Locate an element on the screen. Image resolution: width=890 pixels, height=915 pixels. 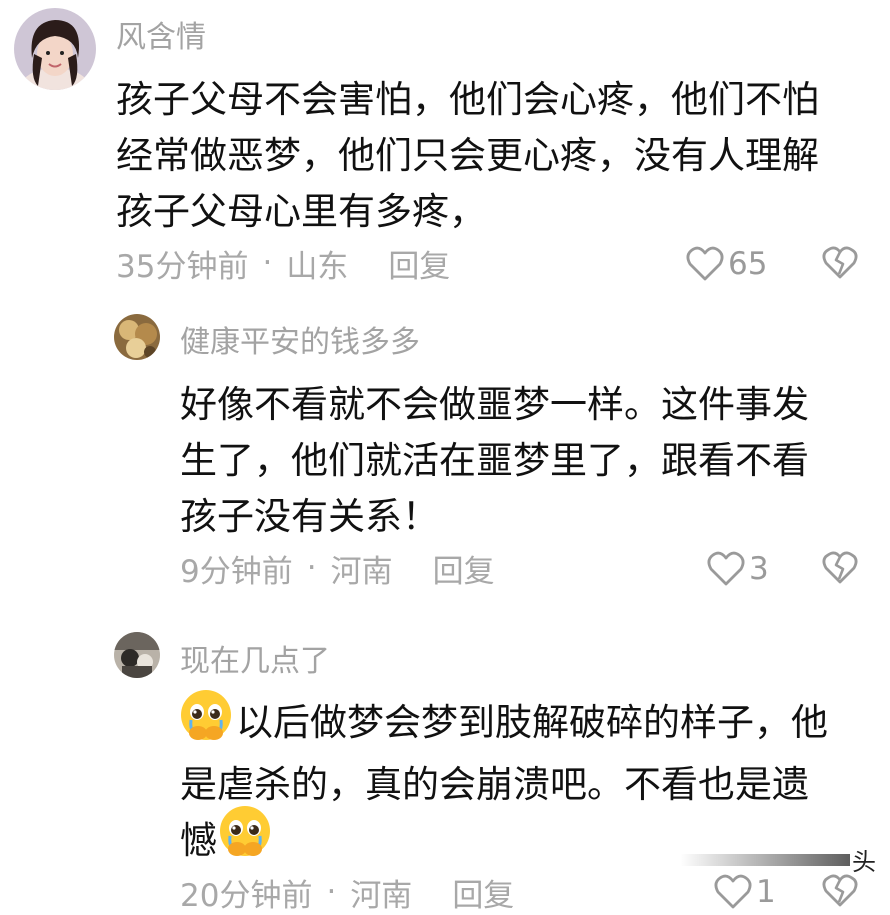
comment-text-line: 孩子父母不会害怕，他们会心疼，他们不怕 is located at coordinates (467, 99).